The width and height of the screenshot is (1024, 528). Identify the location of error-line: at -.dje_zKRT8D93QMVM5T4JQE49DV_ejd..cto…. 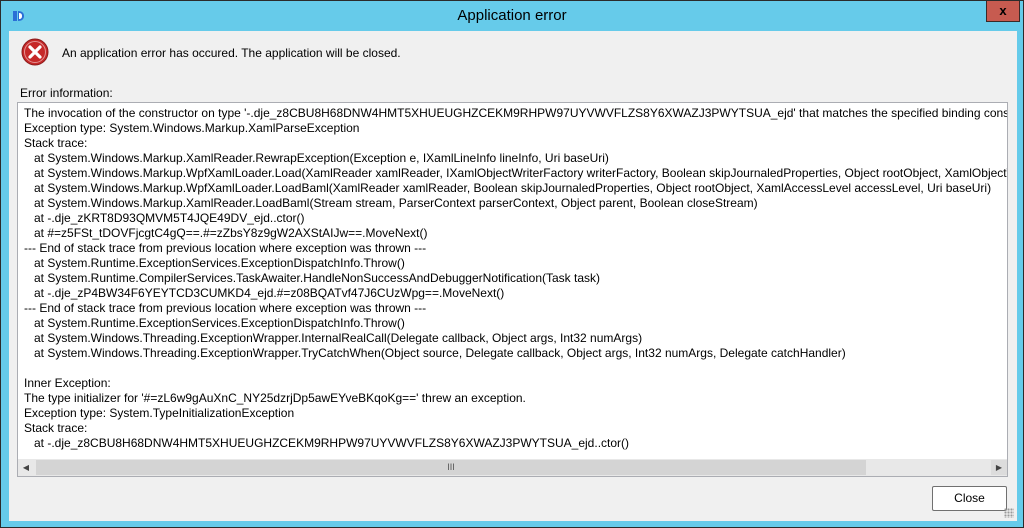
(164, 218).